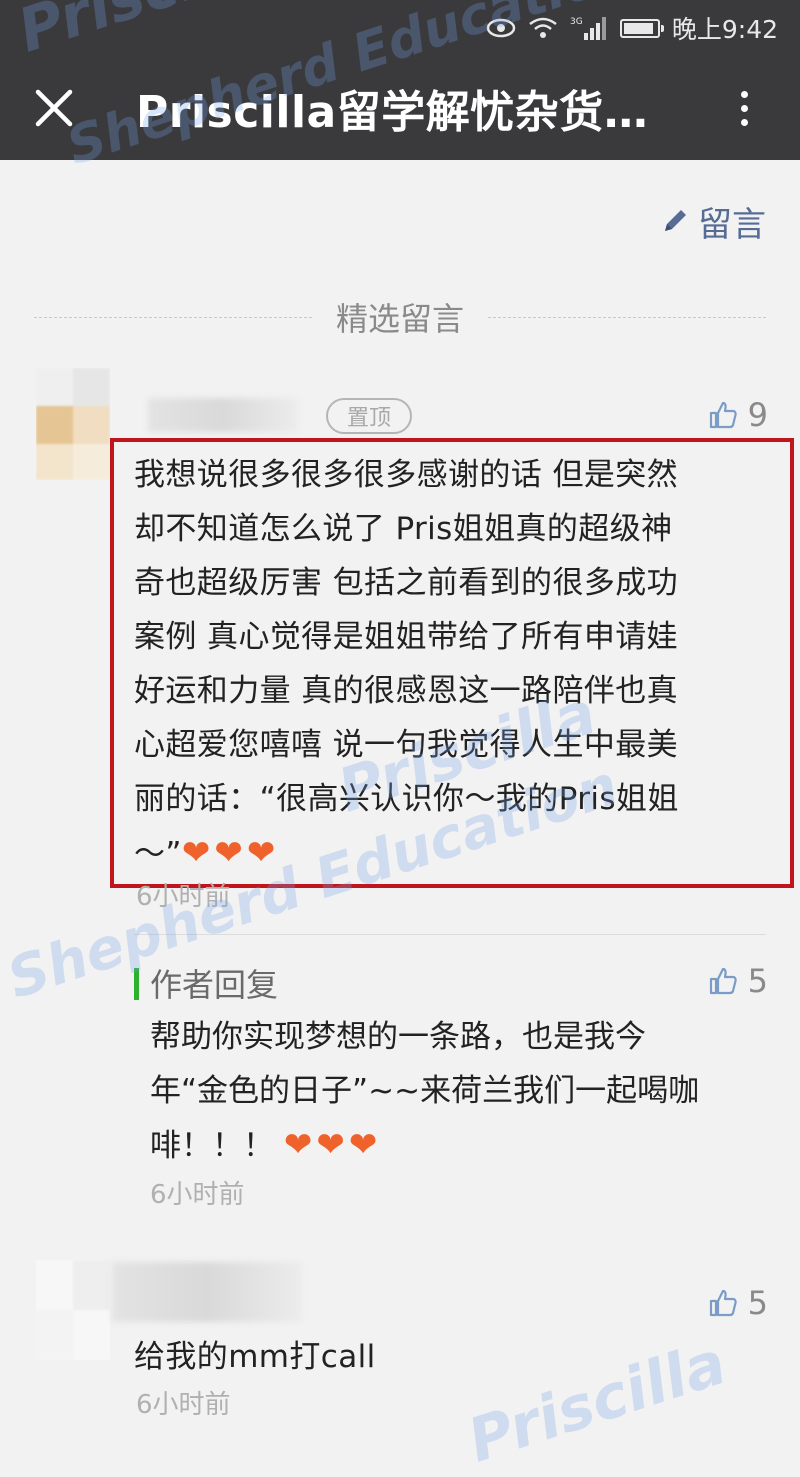 This screenshot has height=1477, width=800. Describe the element at coordinates (738, 1303) in the screenshot. I see `like-button: 5` at that location.